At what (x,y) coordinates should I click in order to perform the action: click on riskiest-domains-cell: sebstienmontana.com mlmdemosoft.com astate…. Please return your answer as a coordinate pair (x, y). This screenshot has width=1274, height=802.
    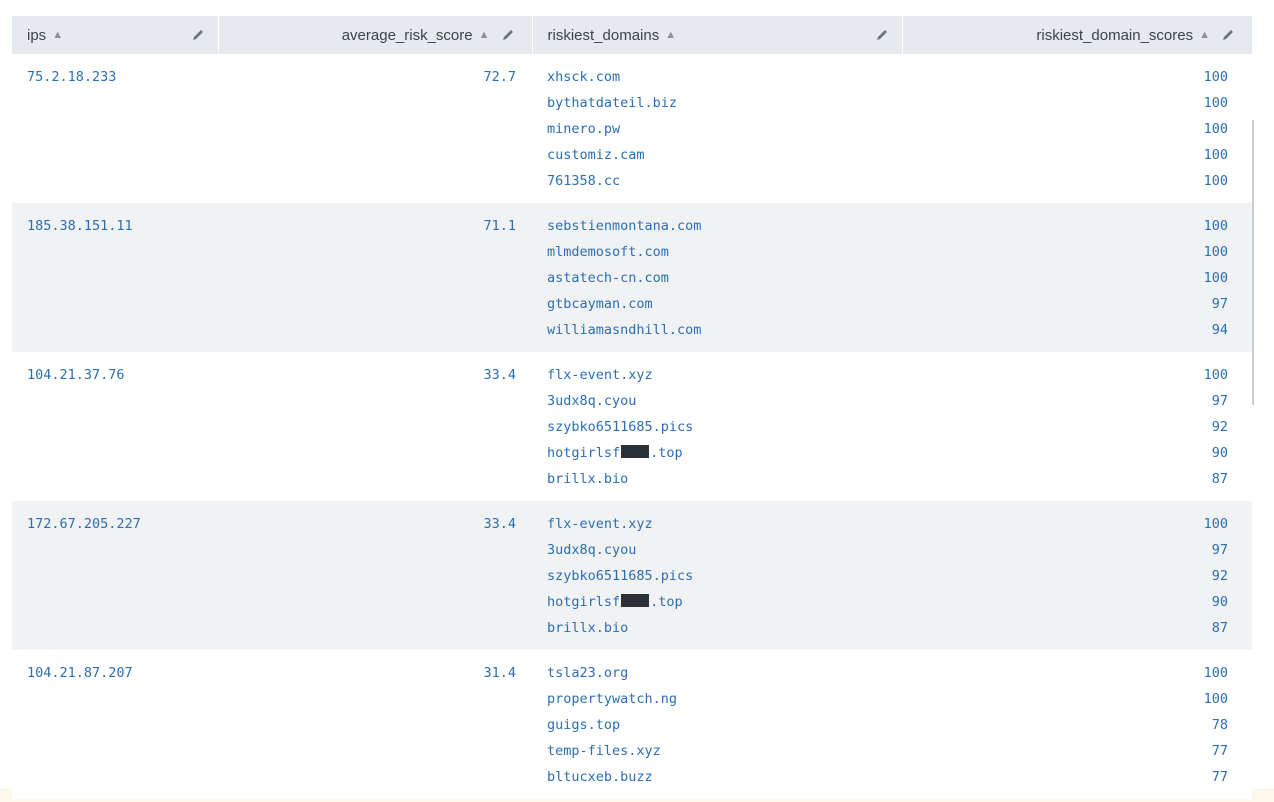
    Looking at the image, I should click on (717, 277).